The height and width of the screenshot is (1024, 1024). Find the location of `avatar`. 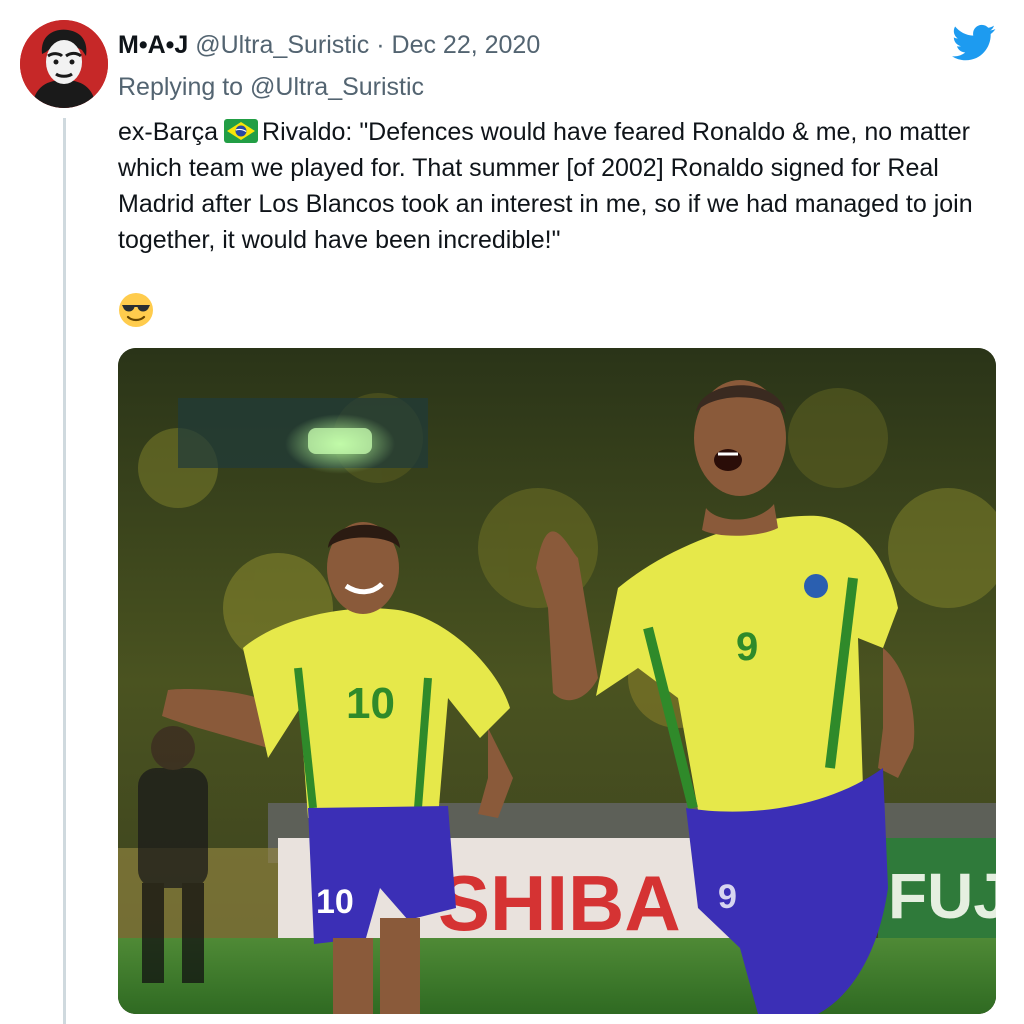

avatar is located at coordinates (64, 64).